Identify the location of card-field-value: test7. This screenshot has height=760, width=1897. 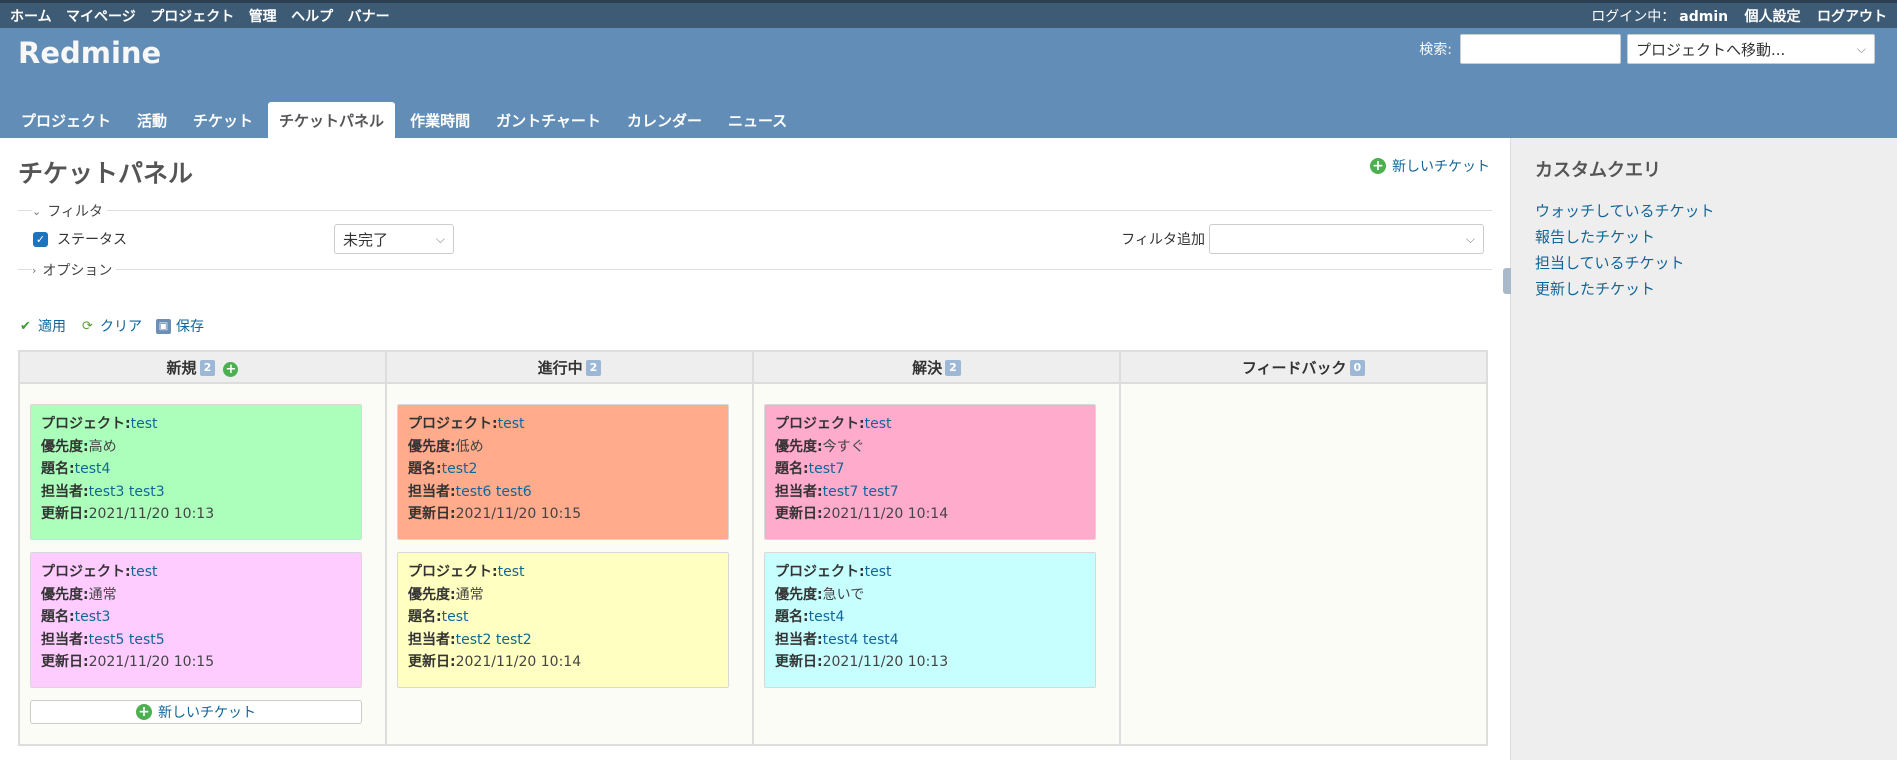
(827, 469).